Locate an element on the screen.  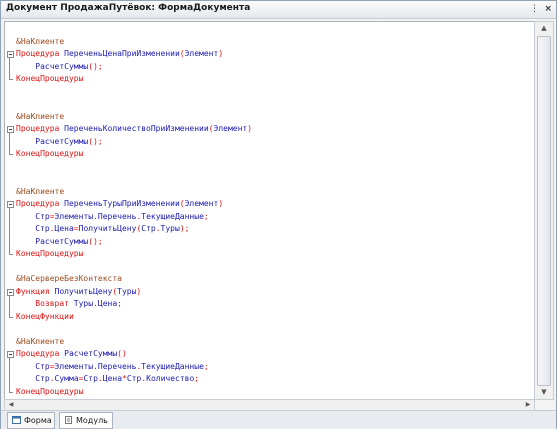
vertical-scroll-thumb is located at coordinates (544, 211).